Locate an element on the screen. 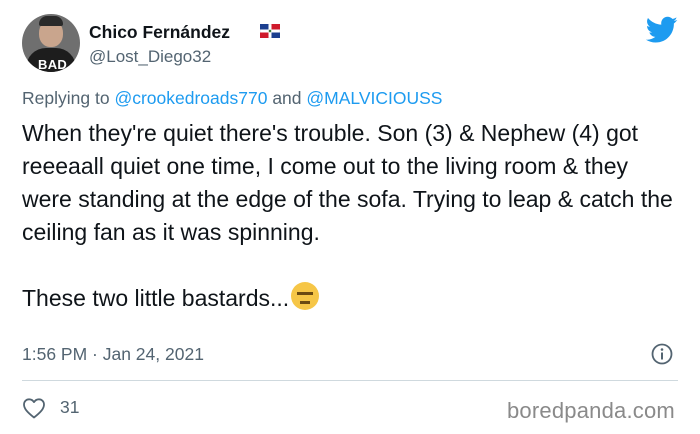 This screenshot has width=700, height=434. reply-mention-1: @crookedroads770 is located at coordinates (190, 98).